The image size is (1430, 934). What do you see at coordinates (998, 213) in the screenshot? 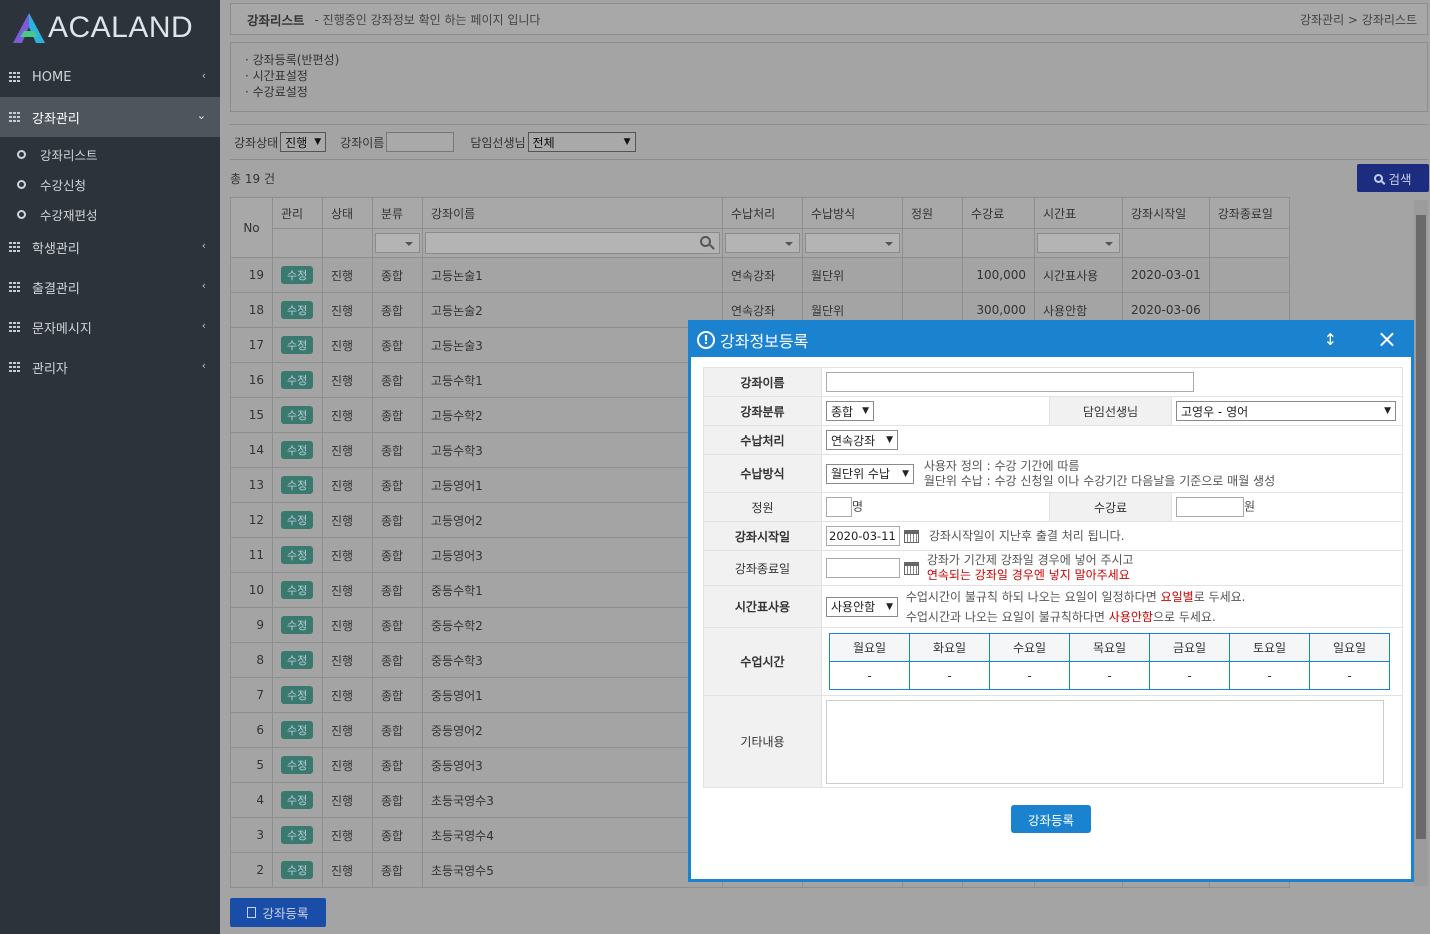
I see `column-header: 수강료` at bounding box center [998, 213].